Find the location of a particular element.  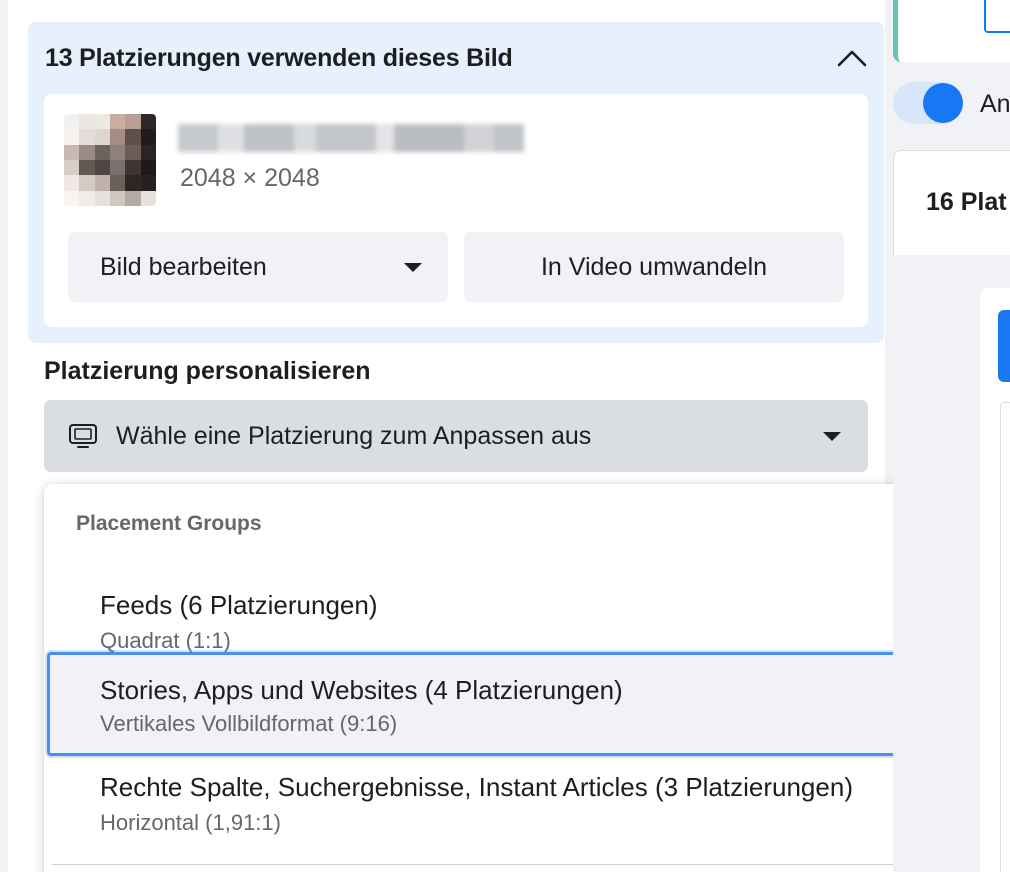

top-card is located at coordinates (951, 31).